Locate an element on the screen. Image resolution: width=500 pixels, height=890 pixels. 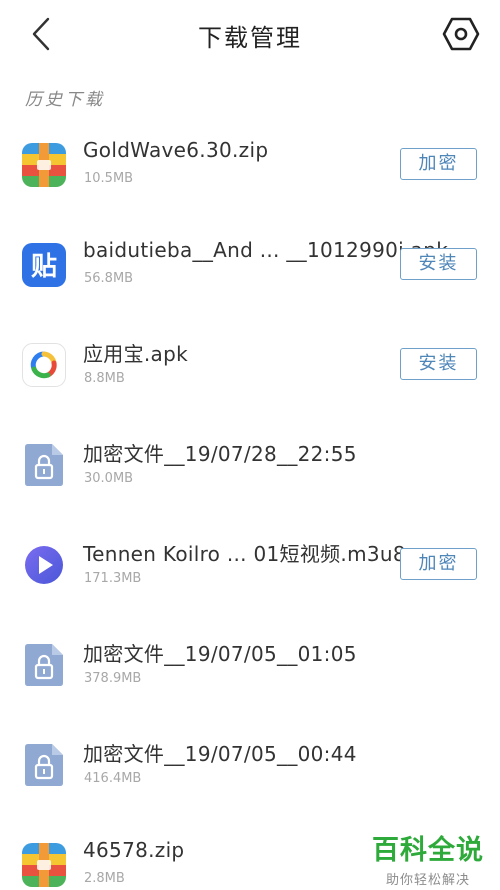
settings-button is located at coordinates (461, 34).